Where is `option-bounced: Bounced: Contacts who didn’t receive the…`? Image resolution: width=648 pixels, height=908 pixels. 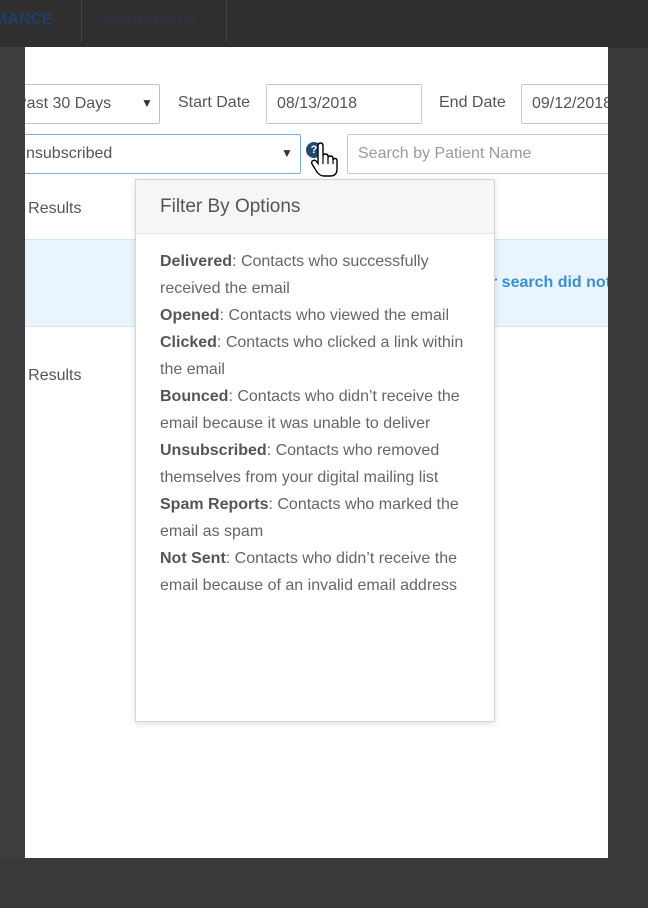
option-bounced: Bounced: Contacts who didn’t receive the… is located at coordinates (310, 410).